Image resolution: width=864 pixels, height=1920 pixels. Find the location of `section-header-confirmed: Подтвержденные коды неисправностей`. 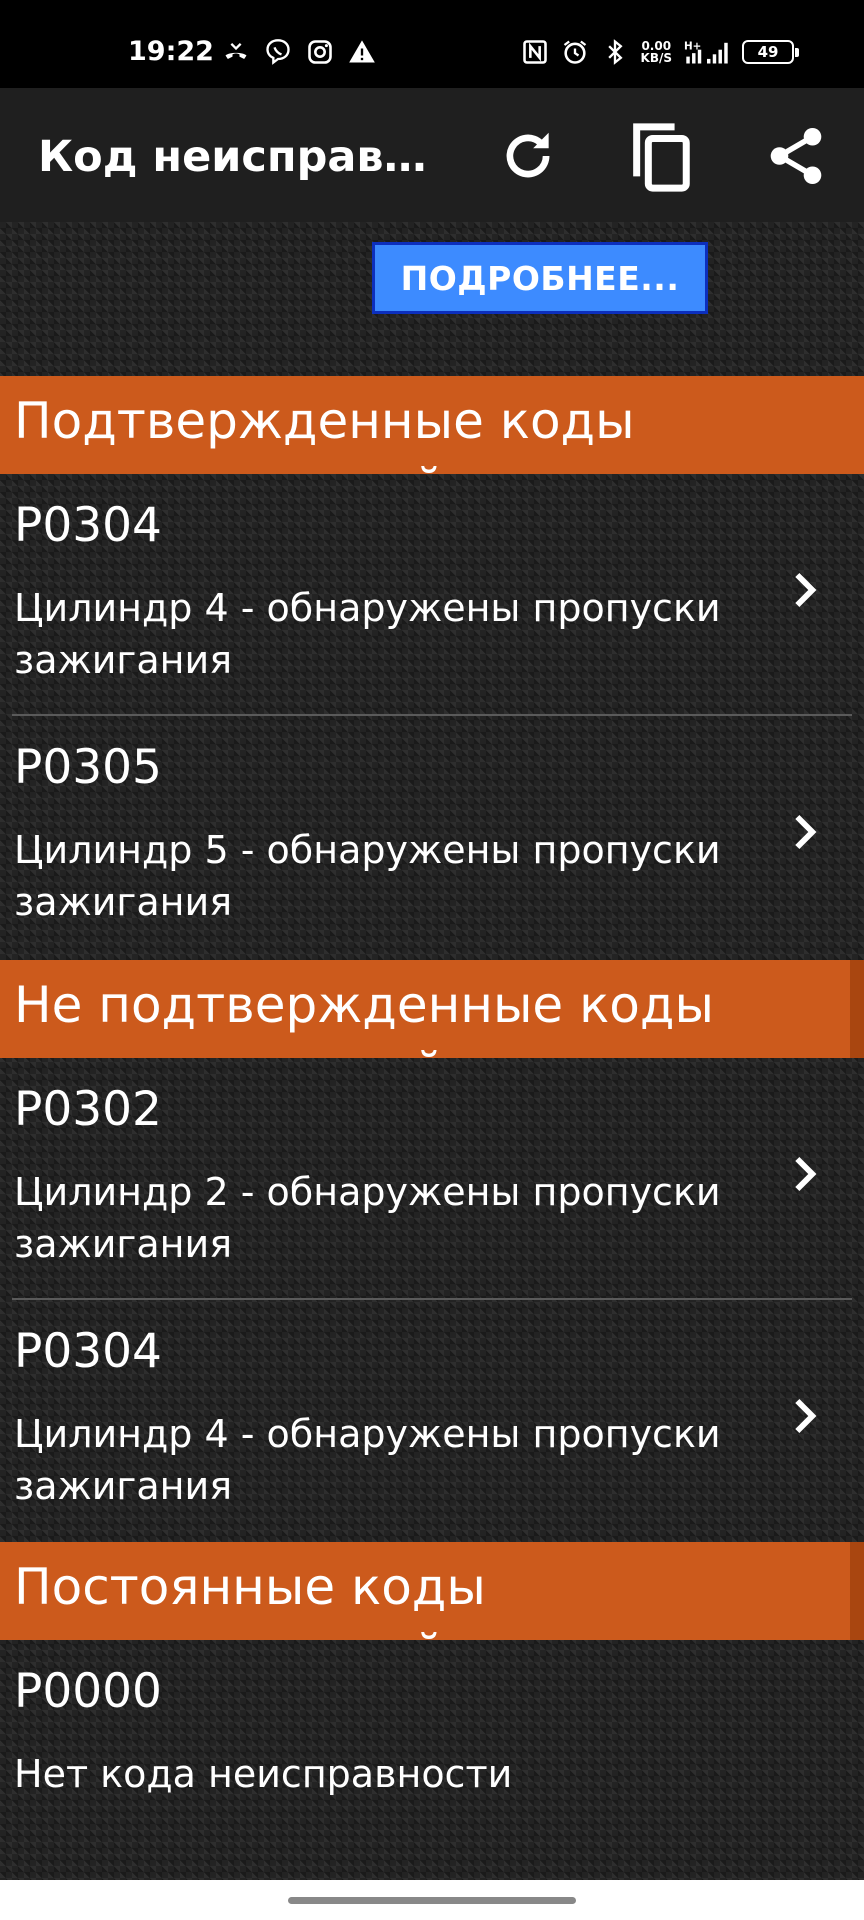

section-header-confirmed: Подтвержденные коды неисправностей is located at coordinates (432, 425).